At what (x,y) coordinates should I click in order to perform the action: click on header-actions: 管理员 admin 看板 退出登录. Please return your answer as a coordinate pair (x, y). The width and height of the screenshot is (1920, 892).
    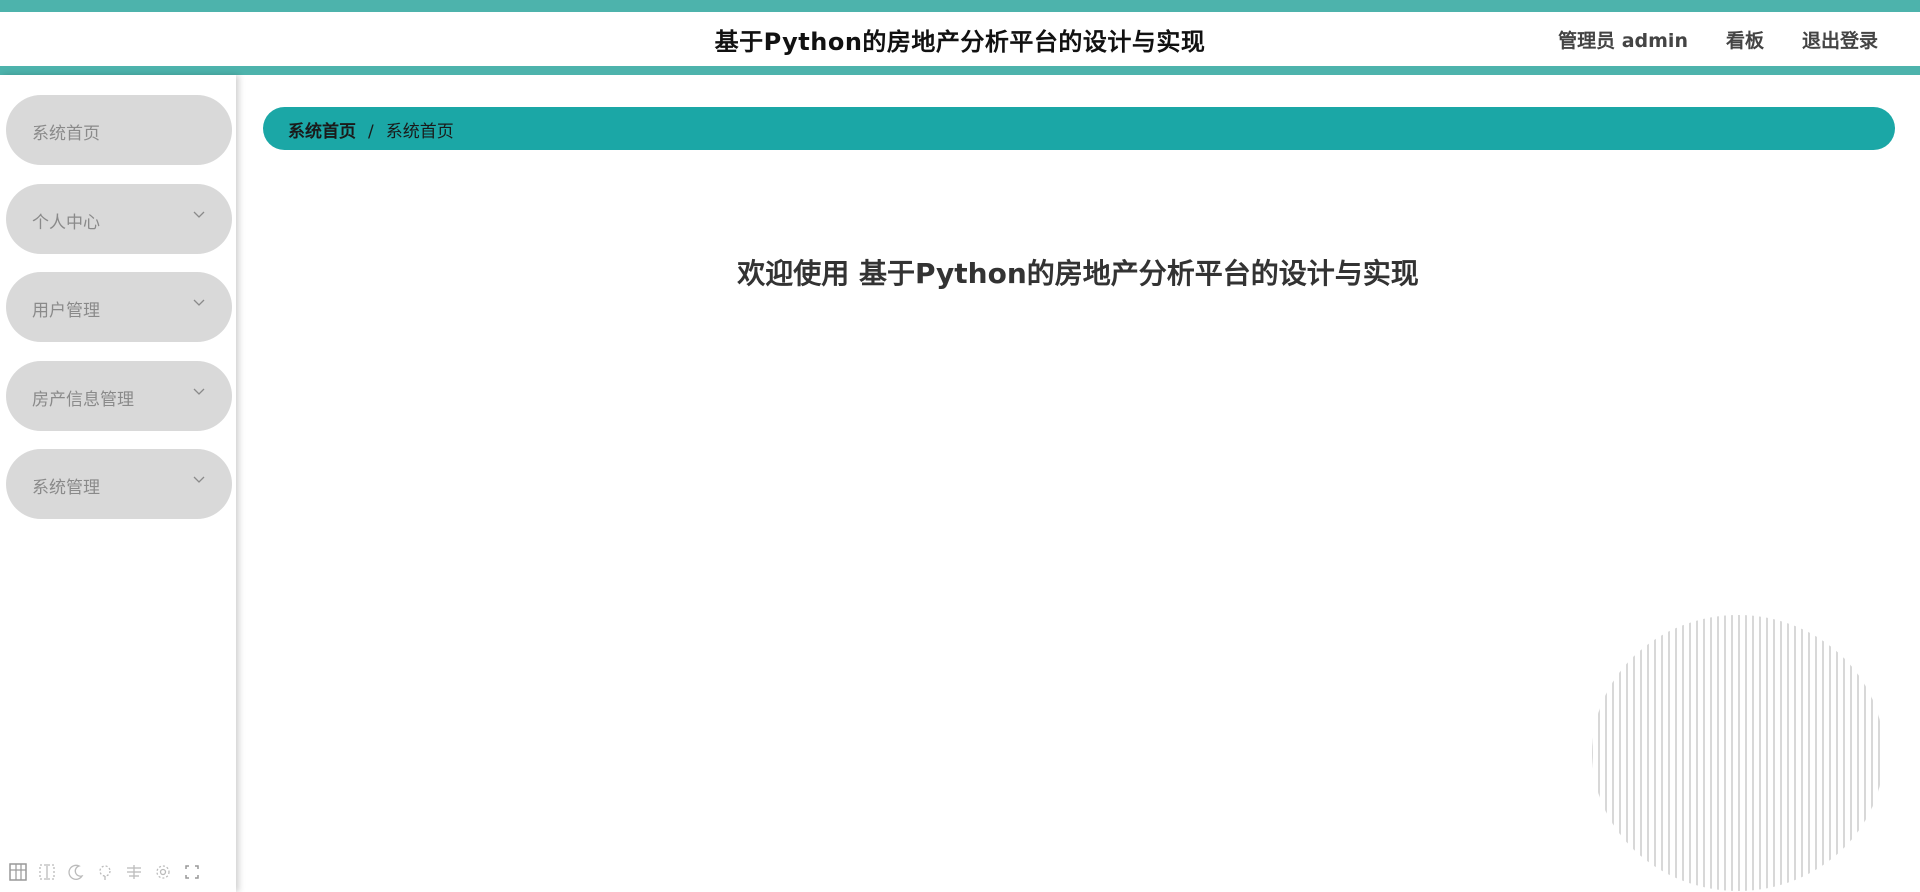
    Looking at the image, I should click on (1718, 39).